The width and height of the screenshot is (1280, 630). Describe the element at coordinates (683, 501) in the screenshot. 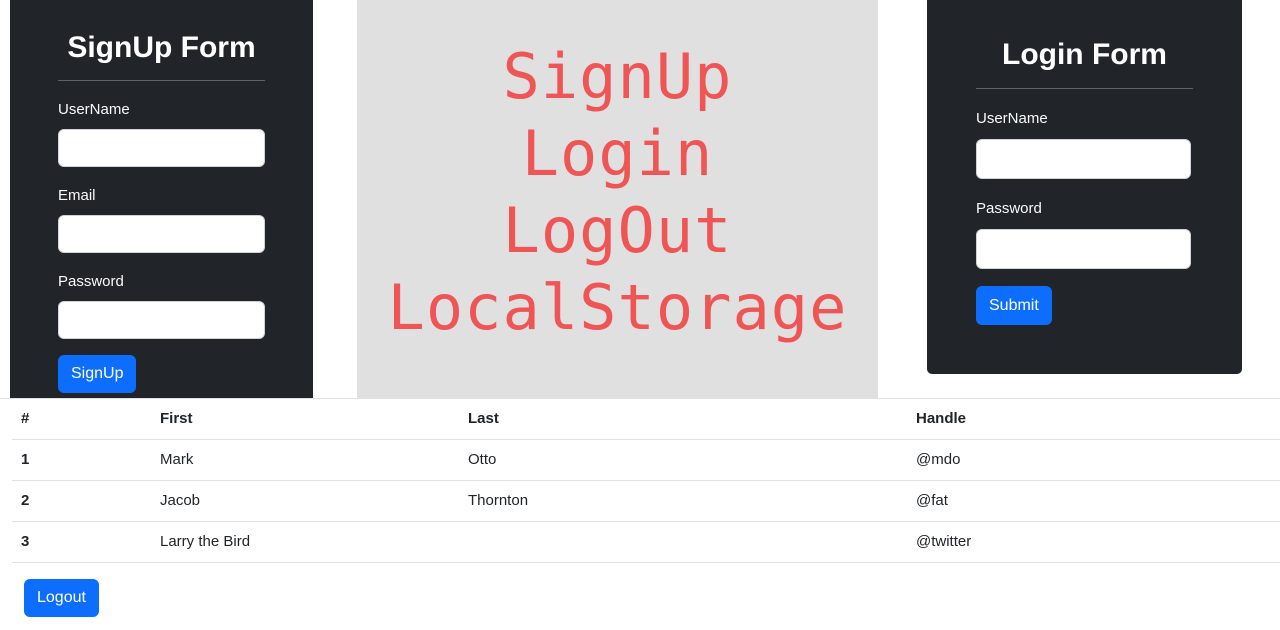

I see `row-last: Thornton` at that location.